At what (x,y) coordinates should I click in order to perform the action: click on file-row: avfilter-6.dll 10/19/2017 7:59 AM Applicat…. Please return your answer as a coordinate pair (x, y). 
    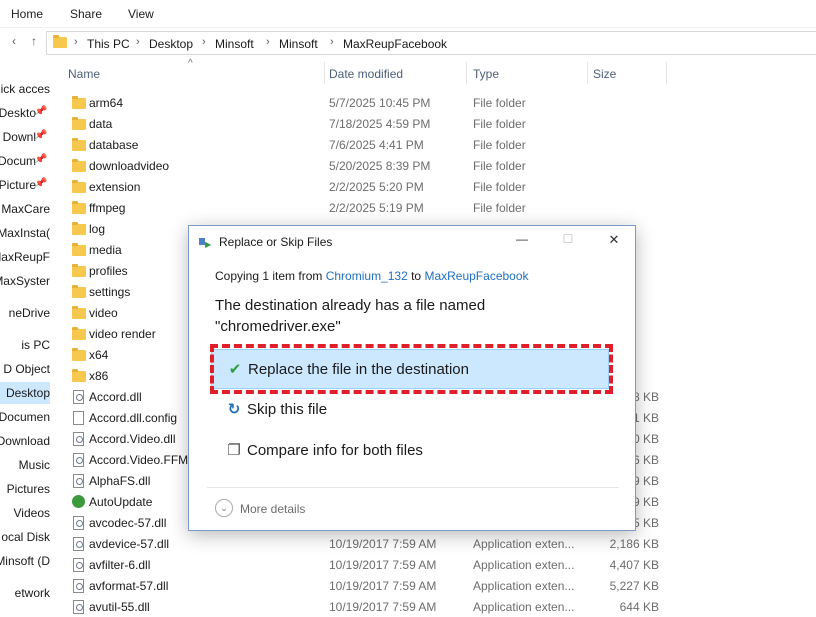
    Looking at the image, I should click on (366, 564).